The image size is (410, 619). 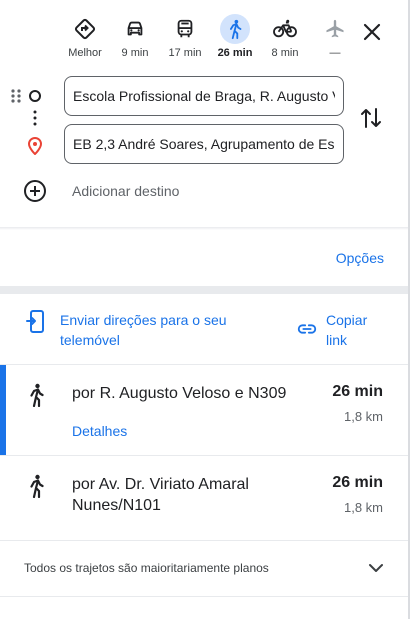 What do you see at coordinates (357, 482) in the screenshot?
I see `route-2-time: 26 min` at bounding box center [357, 482].